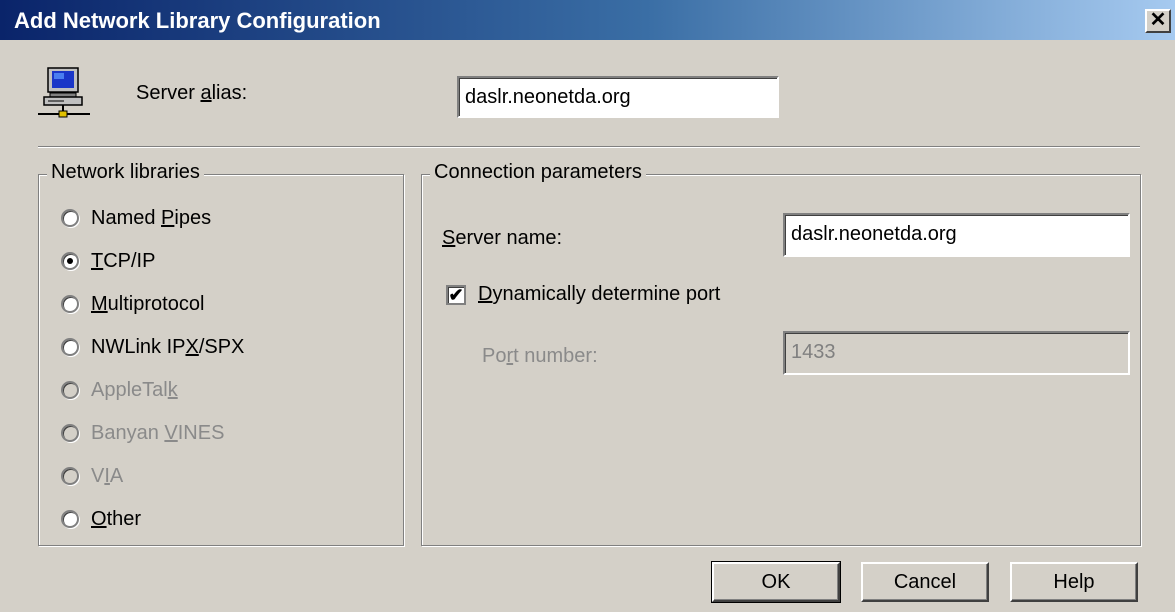 The image size is (1175, 612). I want to click on radio-label: NWLink IPX/SPX, so click(168, 346).